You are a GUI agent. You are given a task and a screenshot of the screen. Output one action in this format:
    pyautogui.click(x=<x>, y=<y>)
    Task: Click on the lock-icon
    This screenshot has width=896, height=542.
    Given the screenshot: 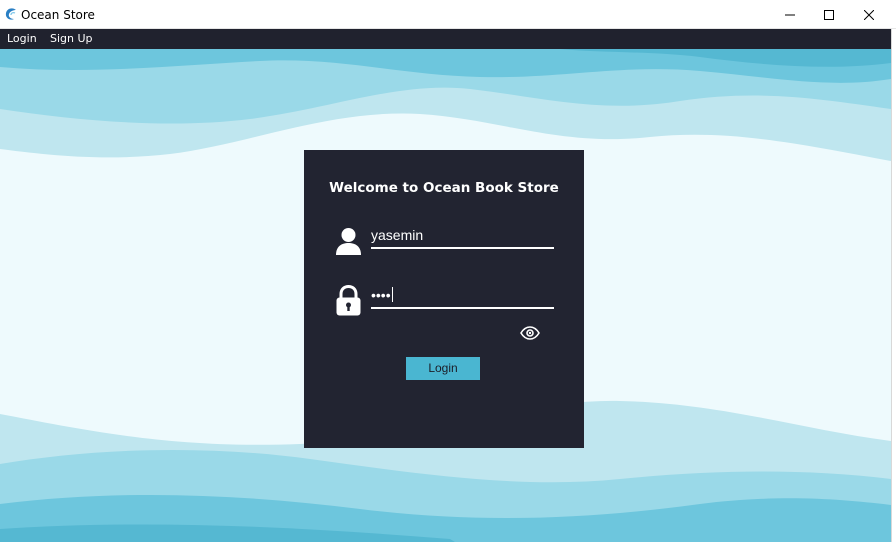 What is the action you would take?
    pyautogui.click(x=348, y=300)
    